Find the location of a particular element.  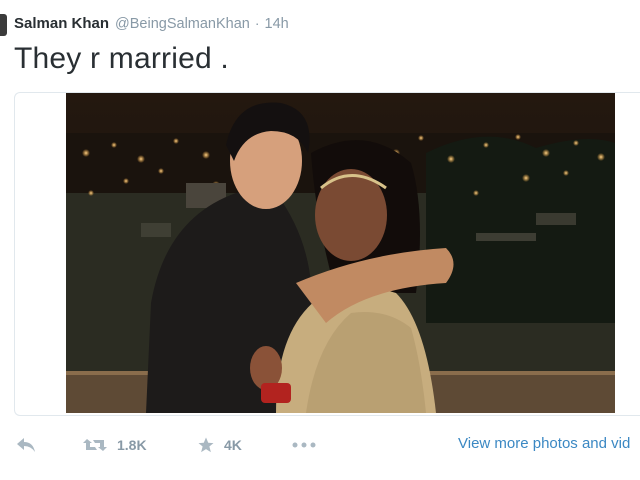

more-button is located at coordinates (304, 445).